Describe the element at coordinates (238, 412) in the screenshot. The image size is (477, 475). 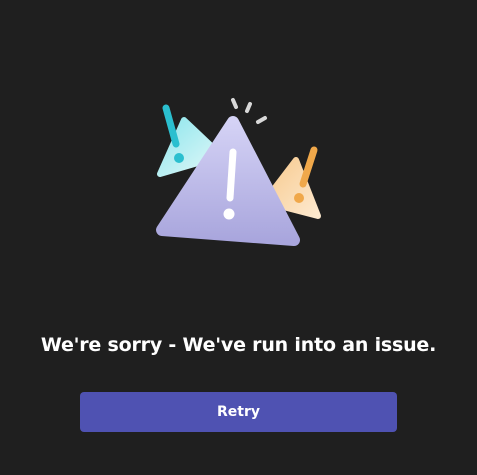
I see `retry-button: Retry` at that location.